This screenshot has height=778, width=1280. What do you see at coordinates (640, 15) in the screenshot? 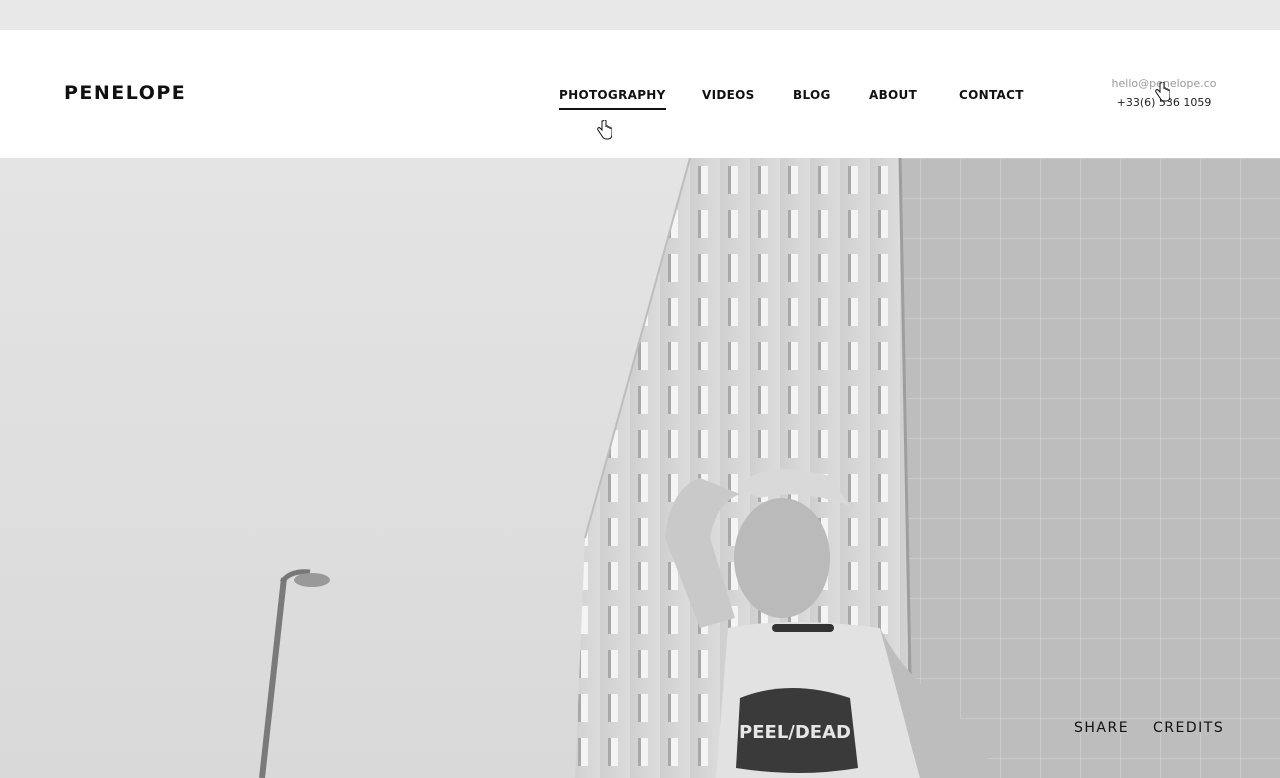
I see `browser-frame-top` at bounding box center [640, 15].